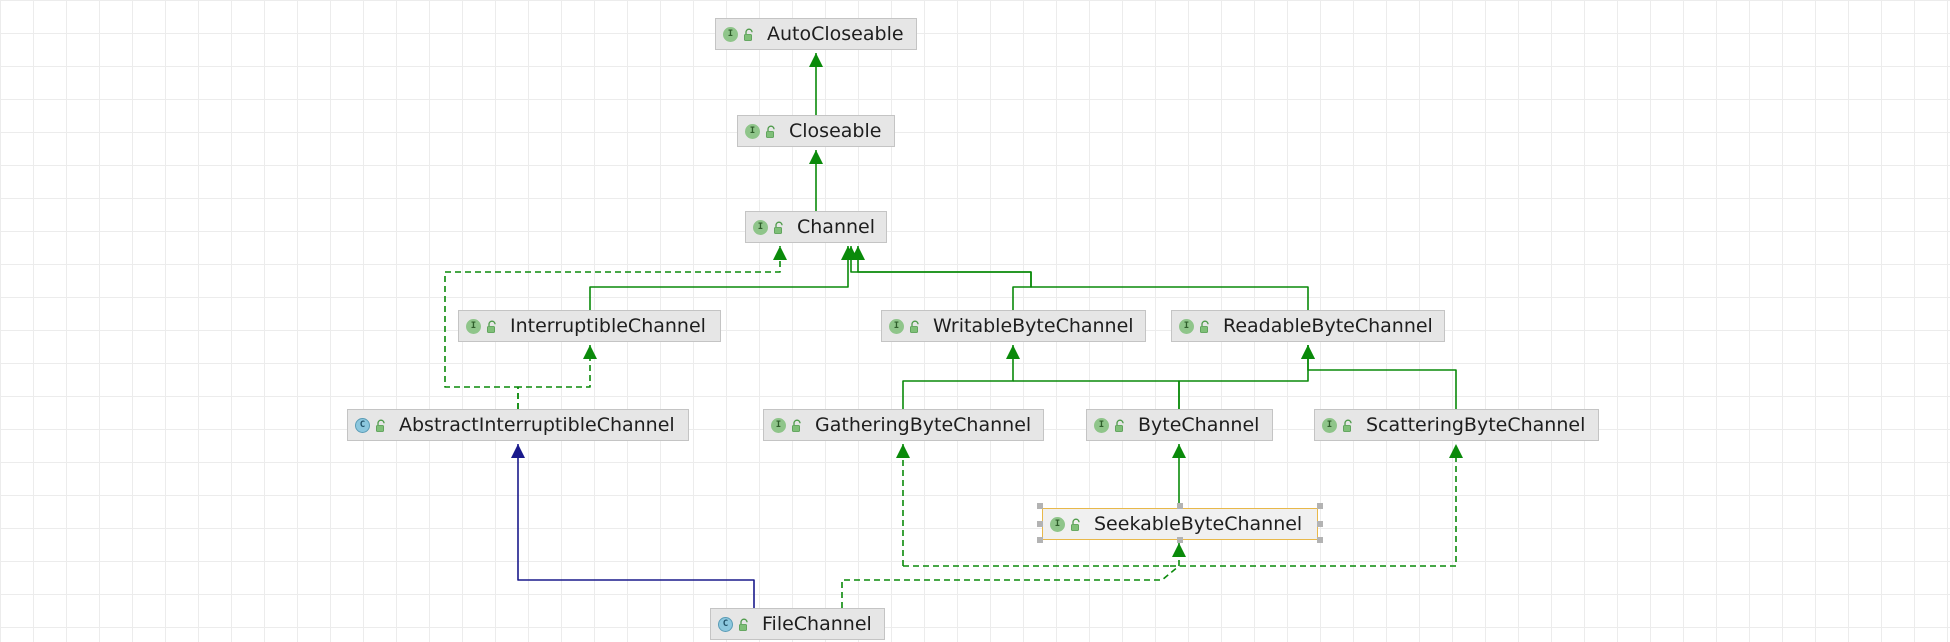 Image resolution: width=1950 pixels, height=642 pixels. I want to click on node-writable-byte-channel: I WritableByteChannel, so click(1013, 326).